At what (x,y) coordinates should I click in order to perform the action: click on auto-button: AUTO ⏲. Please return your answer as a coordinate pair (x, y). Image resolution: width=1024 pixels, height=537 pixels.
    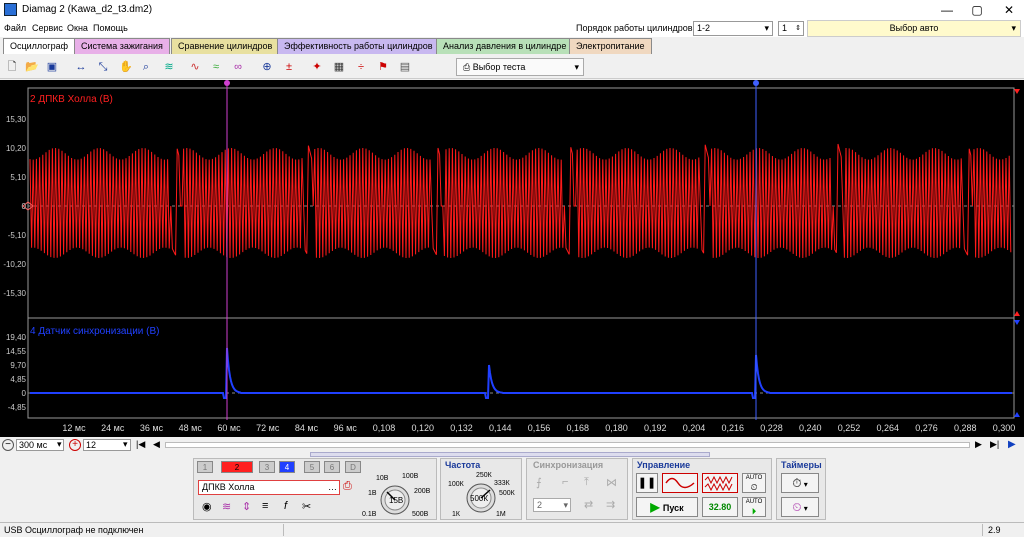
    Looking at the image, I should click on (754, 483).